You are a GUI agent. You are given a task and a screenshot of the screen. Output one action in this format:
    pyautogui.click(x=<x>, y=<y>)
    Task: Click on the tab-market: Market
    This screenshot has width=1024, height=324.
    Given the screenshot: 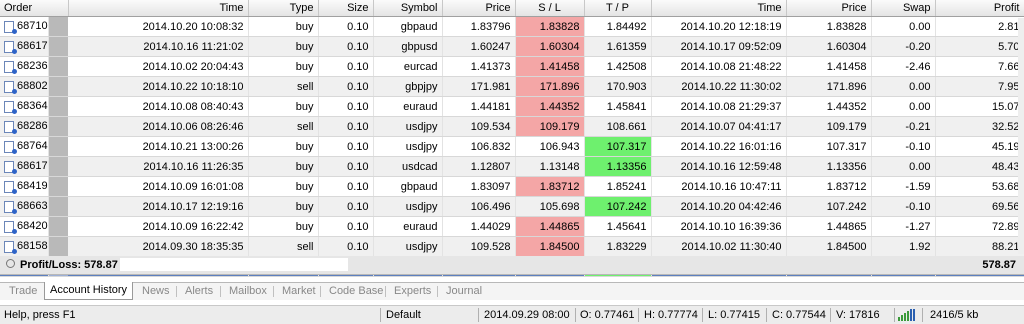 What is the action you would take?
    pyautogui.click(x=299, y=291)
    